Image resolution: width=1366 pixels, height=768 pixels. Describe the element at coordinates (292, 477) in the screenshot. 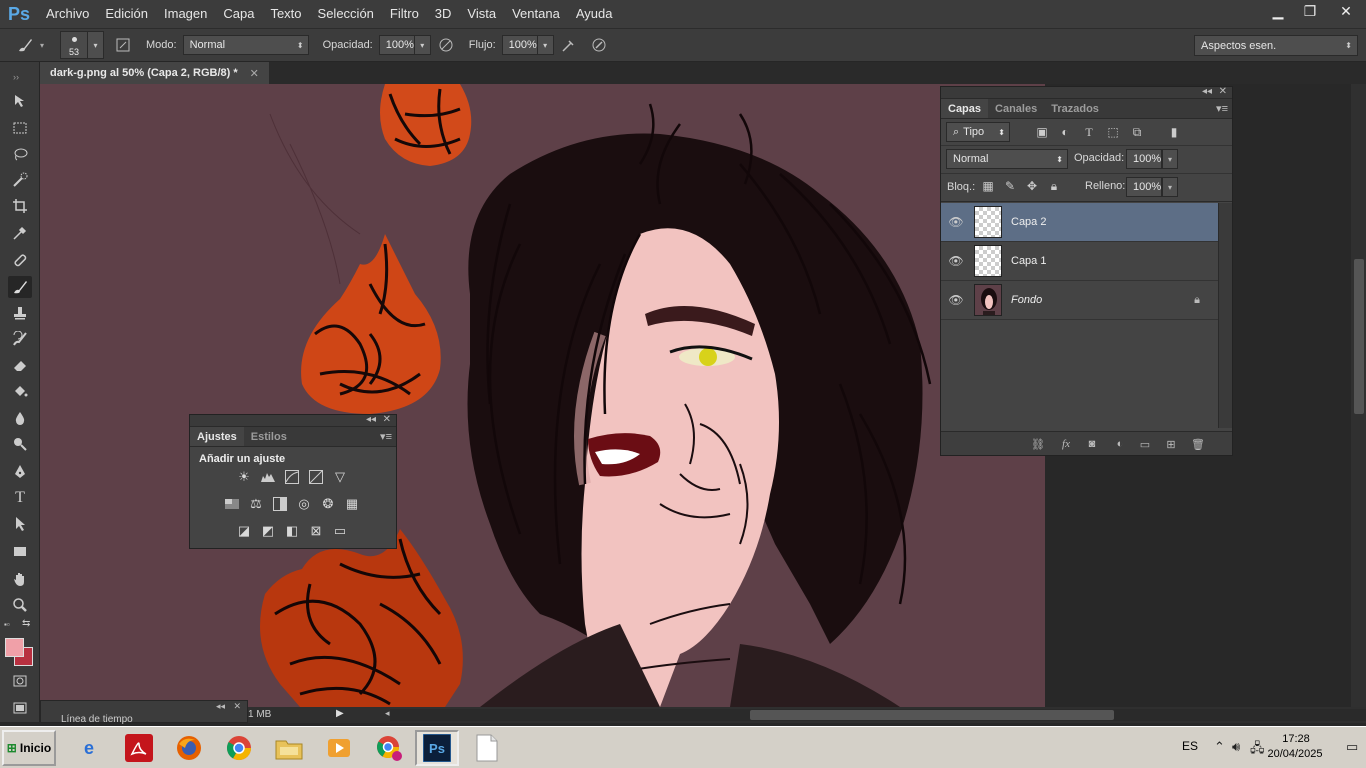

I see `curves-icon` at that location.